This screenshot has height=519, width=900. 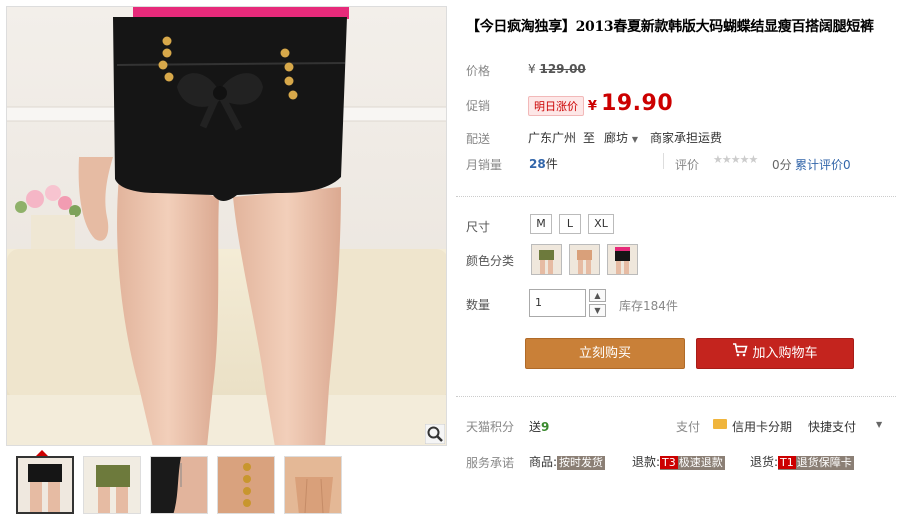 I want to click on shipping-destination-select: 廊坊 ▼, so click(x=621, y=137).